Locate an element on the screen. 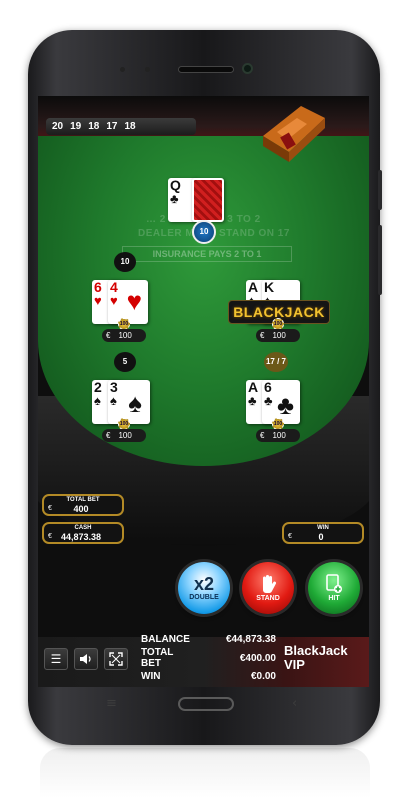  win-value: €0.00 is located at coordinates (263, 676).